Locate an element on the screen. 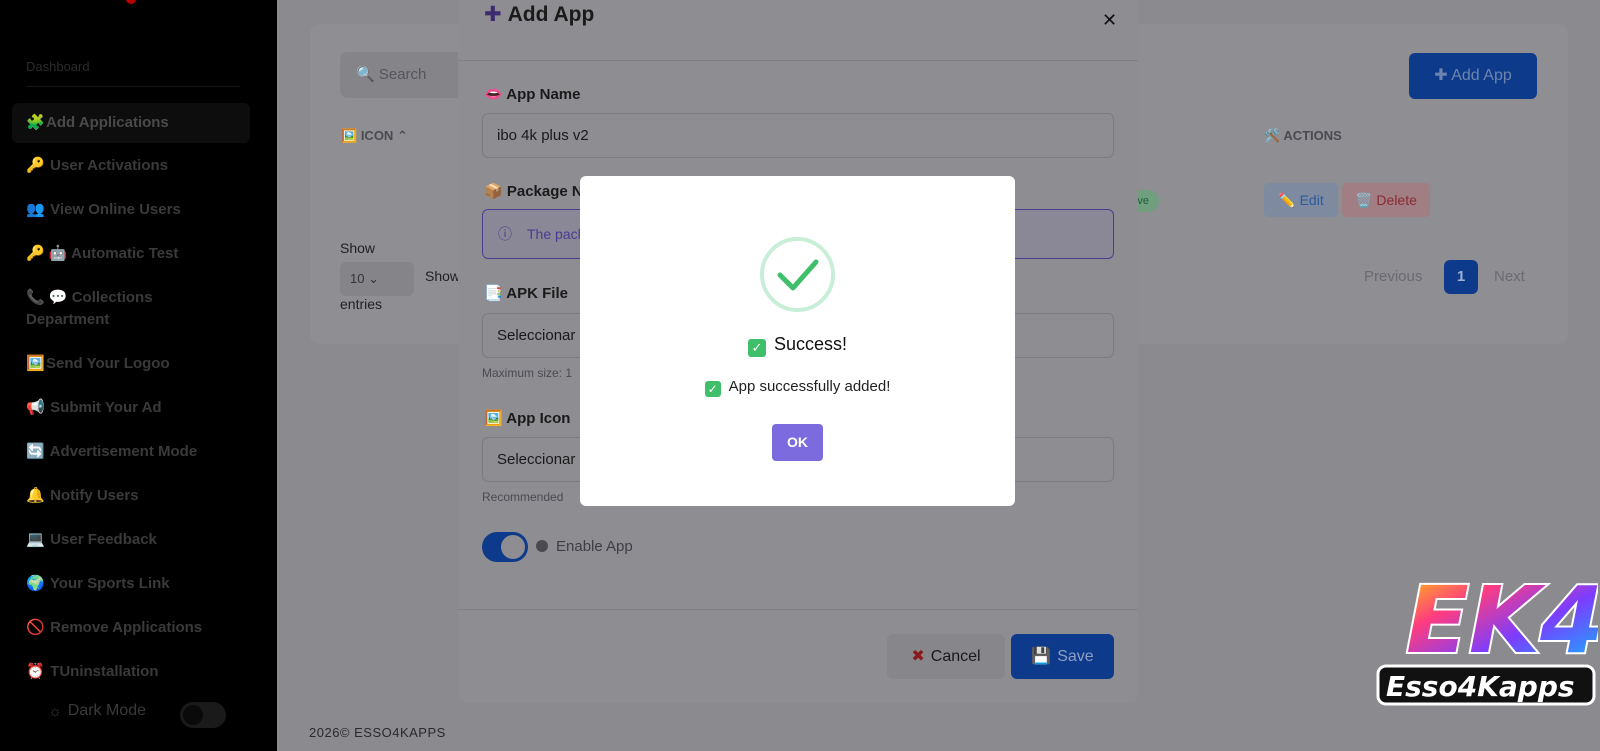 The image size is (1600, 751). save-label: Save is located at coordinates (1075, 656).